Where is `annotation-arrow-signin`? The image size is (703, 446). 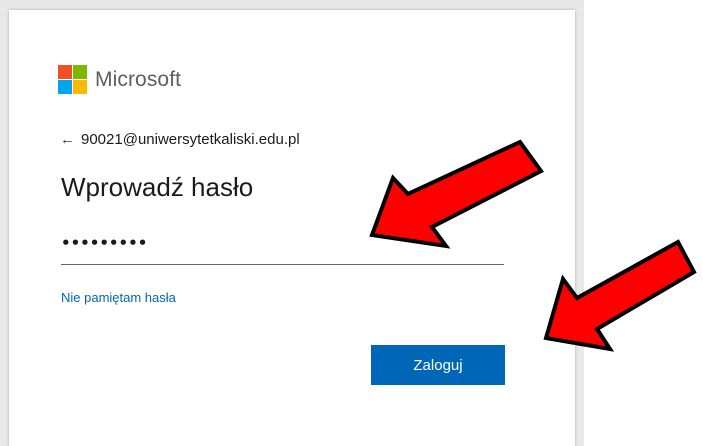
annotation-arrow-signin is located at coordinates (620, 295).